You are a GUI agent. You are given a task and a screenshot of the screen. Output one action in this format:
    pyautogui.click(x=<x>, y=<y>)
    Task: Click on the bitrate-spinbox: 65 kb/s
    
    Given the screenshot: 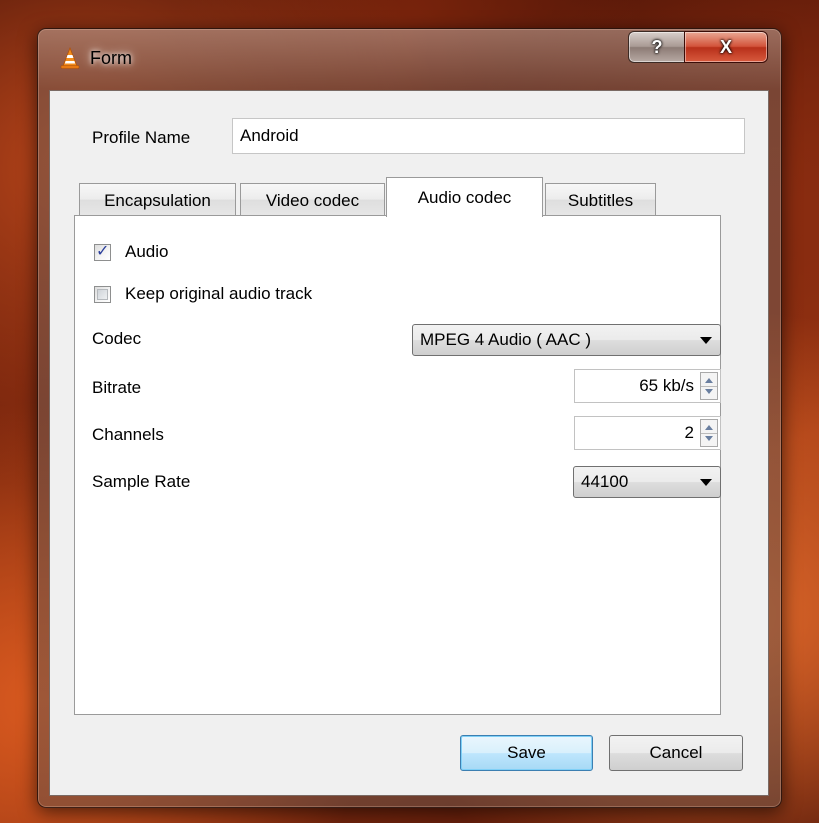 What is the action you would take?
    pyautogui.click(x=647, y=386)
    